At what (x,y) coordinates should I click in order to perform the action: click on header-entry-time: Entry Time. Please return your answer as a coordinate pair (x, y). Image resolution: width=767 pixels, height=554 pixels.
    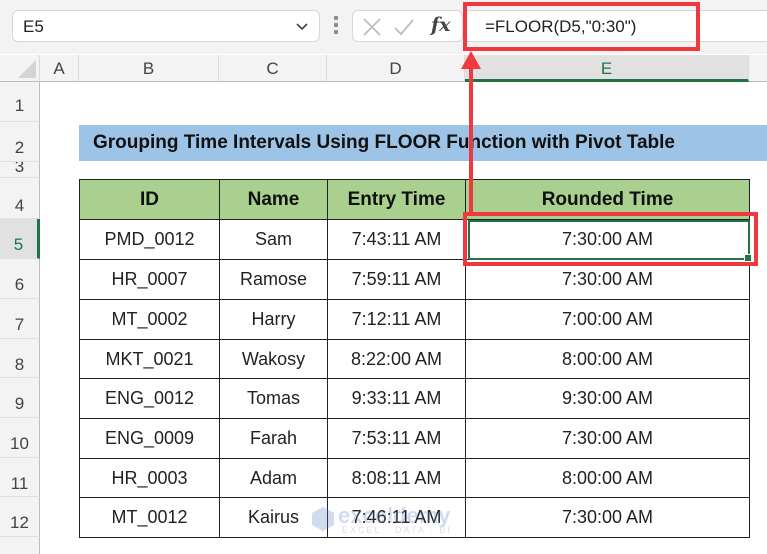
    Looking at the image, I should click on (396, 199).